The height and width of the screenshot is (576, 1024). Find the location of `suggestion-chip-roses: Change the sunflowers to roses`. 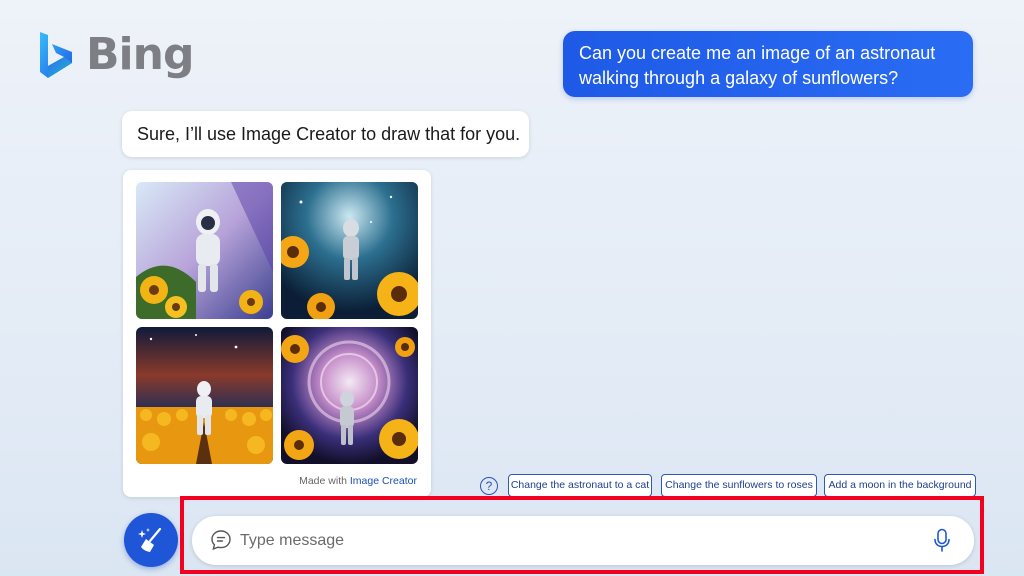

suggestion-chip-roses: Change the sunflowers to roses is located at coordinates (739, 485).